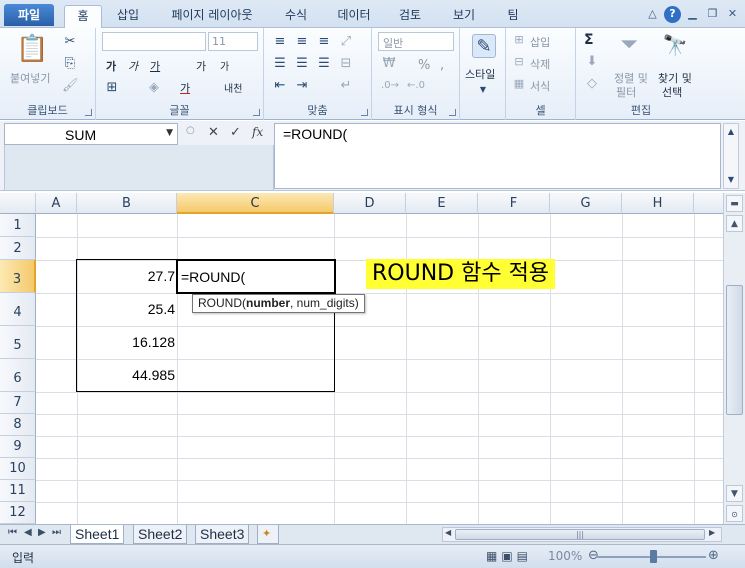  Describe the element at coordinates (18, 513) in the screenshot. I see `row-header-12: 12` at that location.